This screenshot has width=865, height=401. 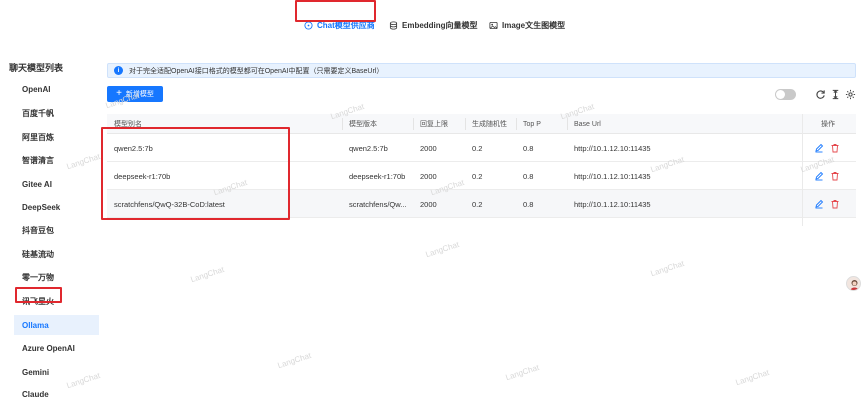 What do you see at coordinates (36, 89) in the screenshot?
I see `sidebar-item-label: OpenAI` at bounding box center [36, 89].